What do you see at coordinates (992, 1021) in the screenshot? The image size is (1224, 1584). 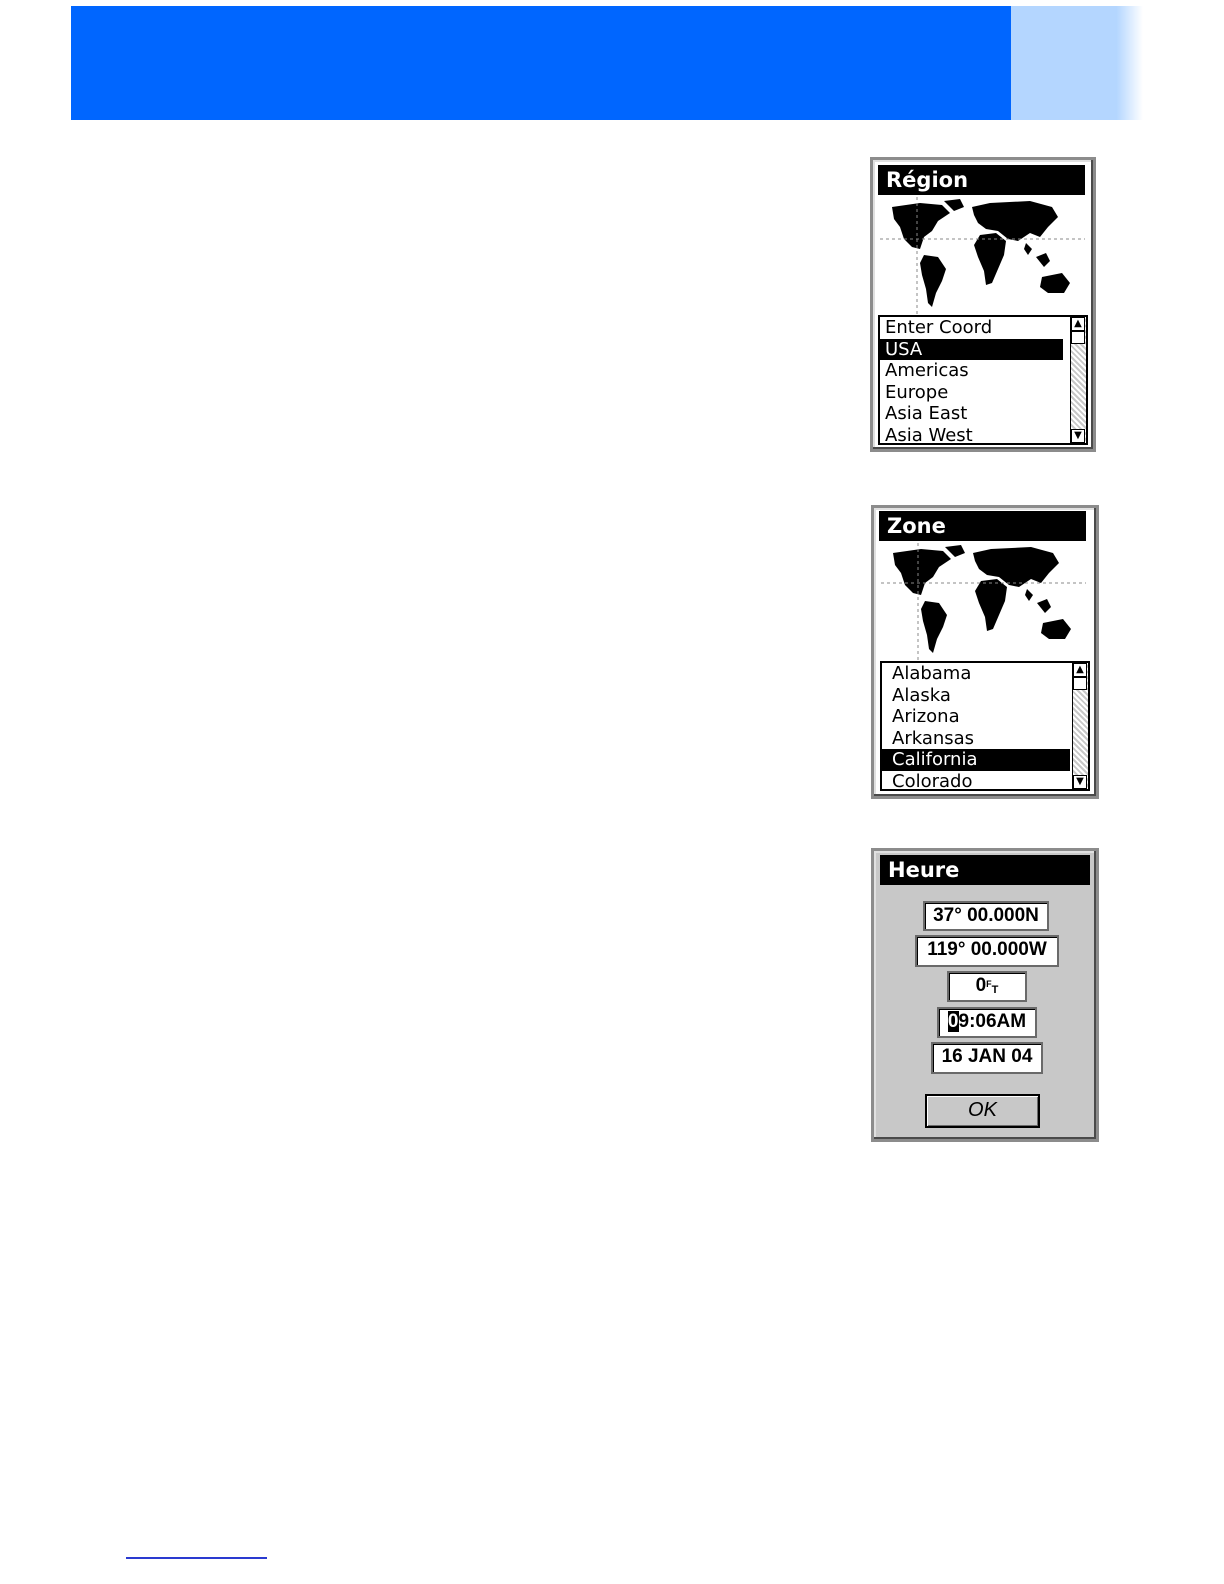 I see `time-value: 9:06AM` at bounding box center [992, 1021].